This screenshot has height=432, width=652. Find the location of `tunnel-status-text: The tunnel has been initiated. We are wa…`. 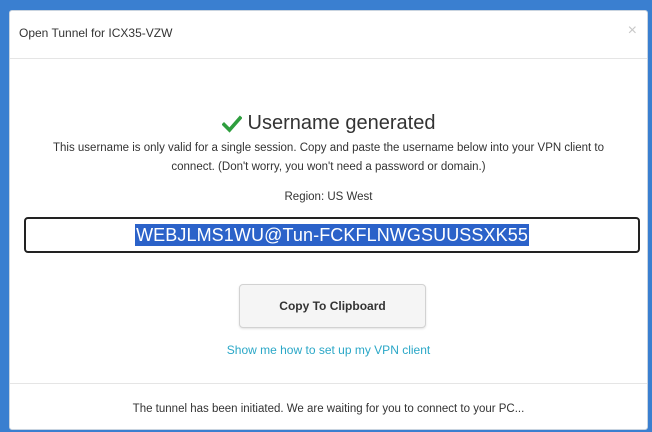

tunnel-status-text: The tunnel has been initiated. We are wa… is located at coordinates (328, 409).